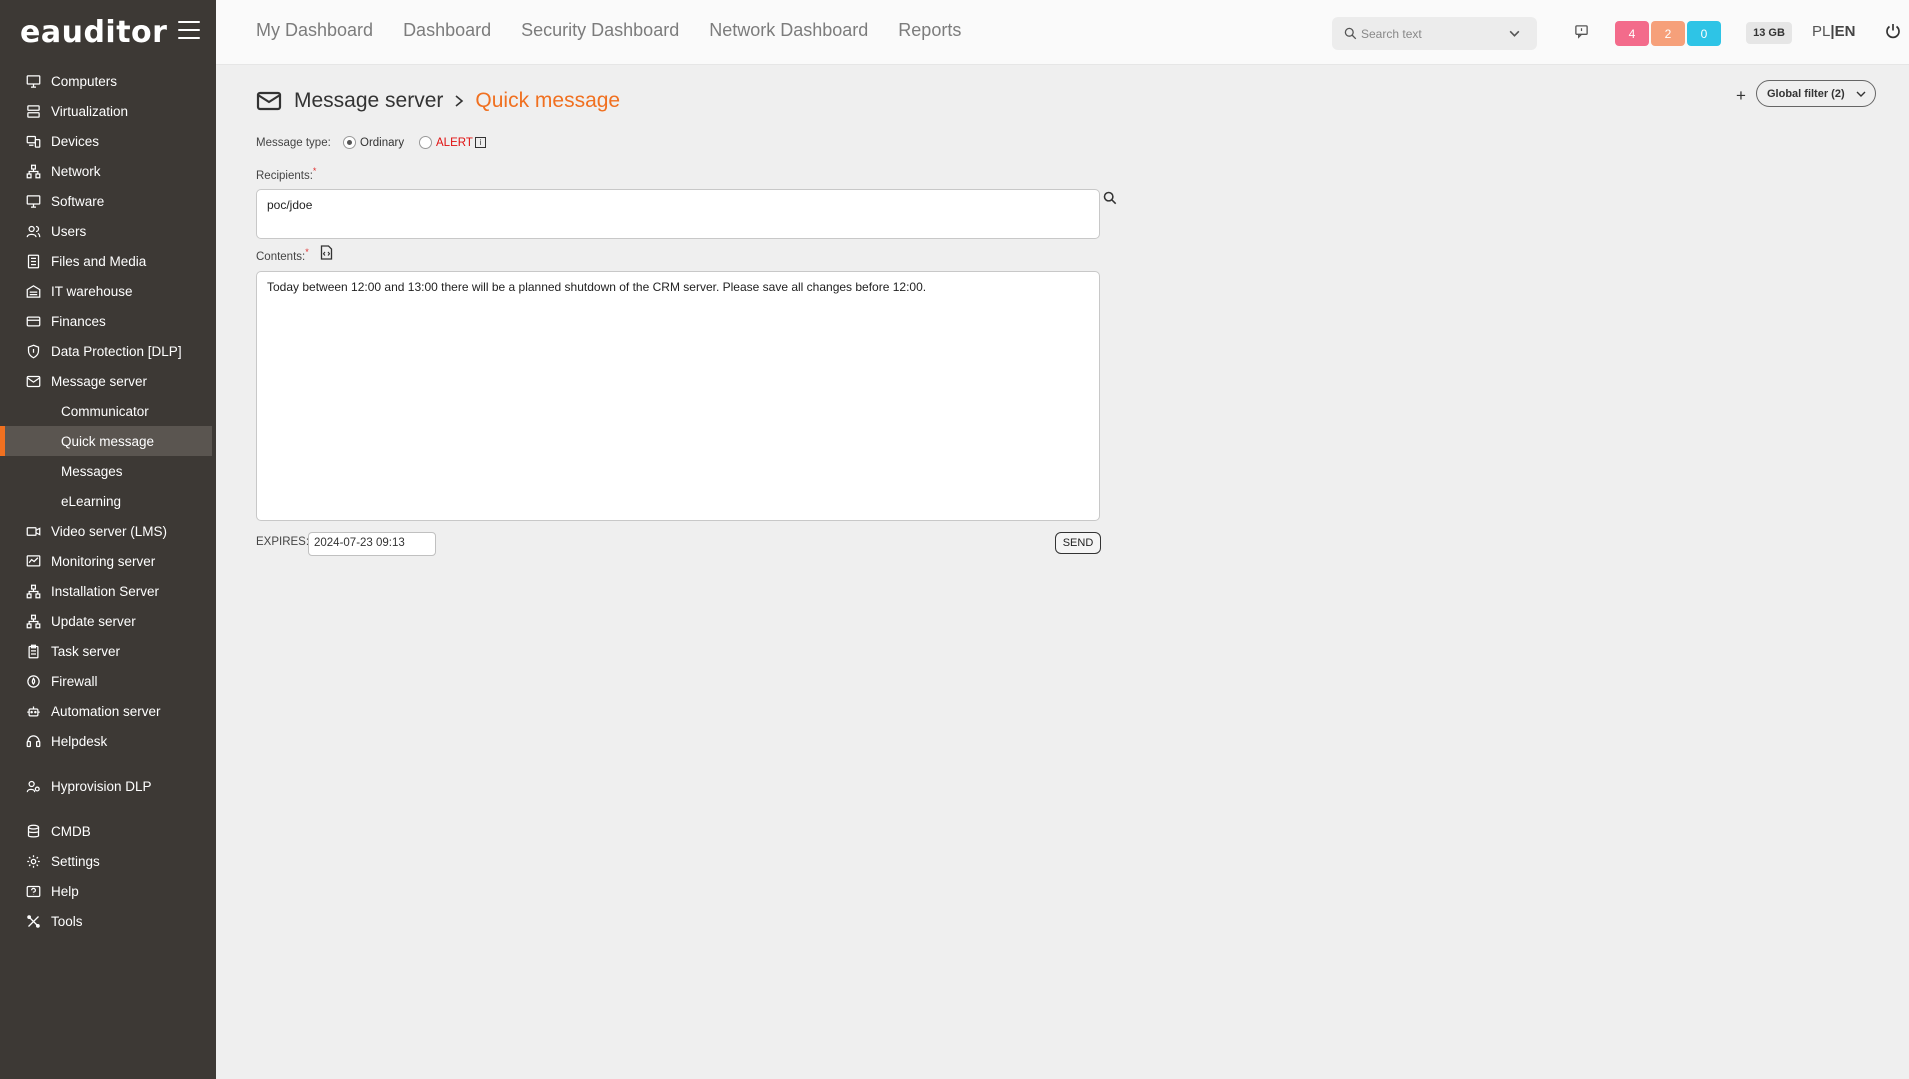 This screenshot has height=1079, width=1909. I want to click on sidebar-item-helpdesk: Helpdesk, so click(108, 741).